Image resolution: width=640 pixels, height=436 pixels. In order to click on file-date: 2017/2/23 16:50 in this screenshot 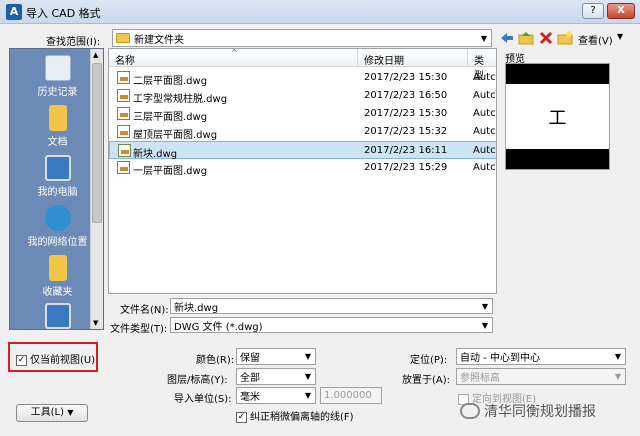, I will do `click(406, 95)`.